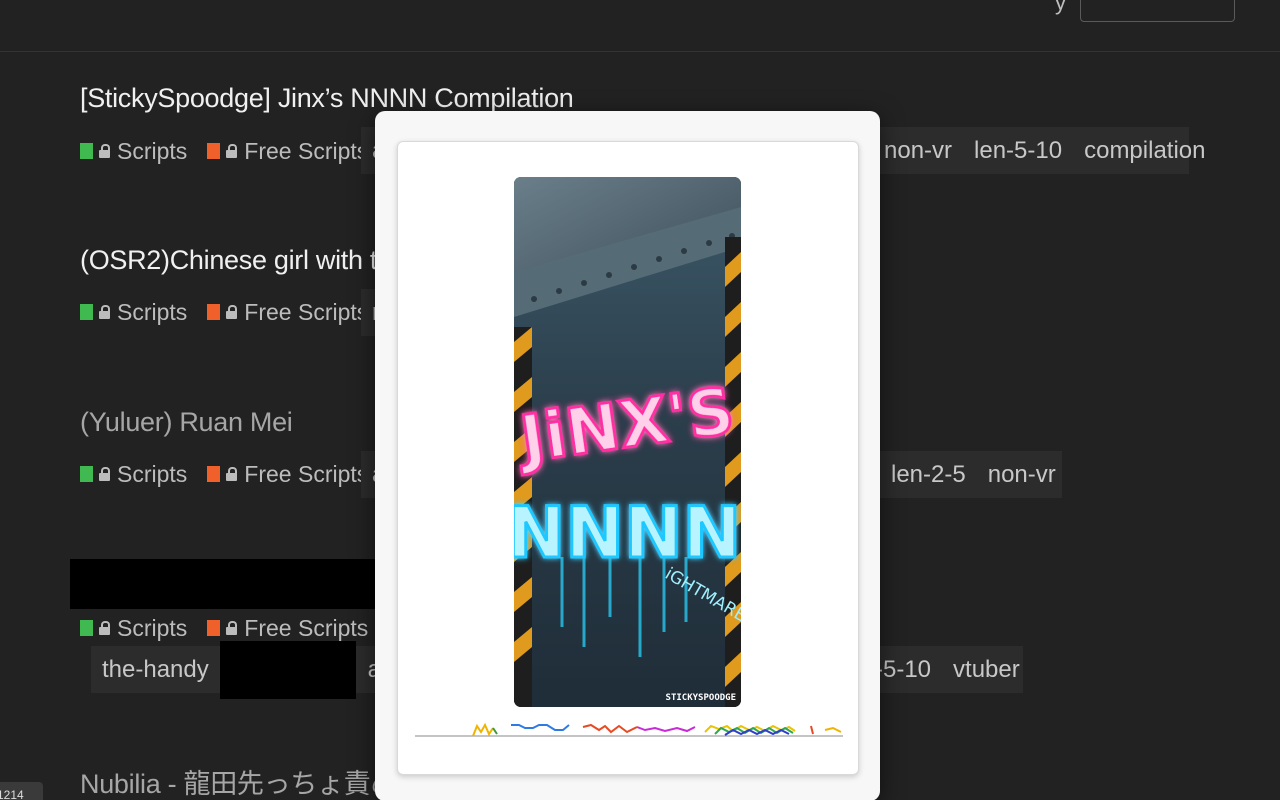 The width and height of the screenshot is (1280, 800). What do you see at coordinates (1060, 7) in the screenshot?
I see `header-glyph: y` at bounding box center [1060, 7].